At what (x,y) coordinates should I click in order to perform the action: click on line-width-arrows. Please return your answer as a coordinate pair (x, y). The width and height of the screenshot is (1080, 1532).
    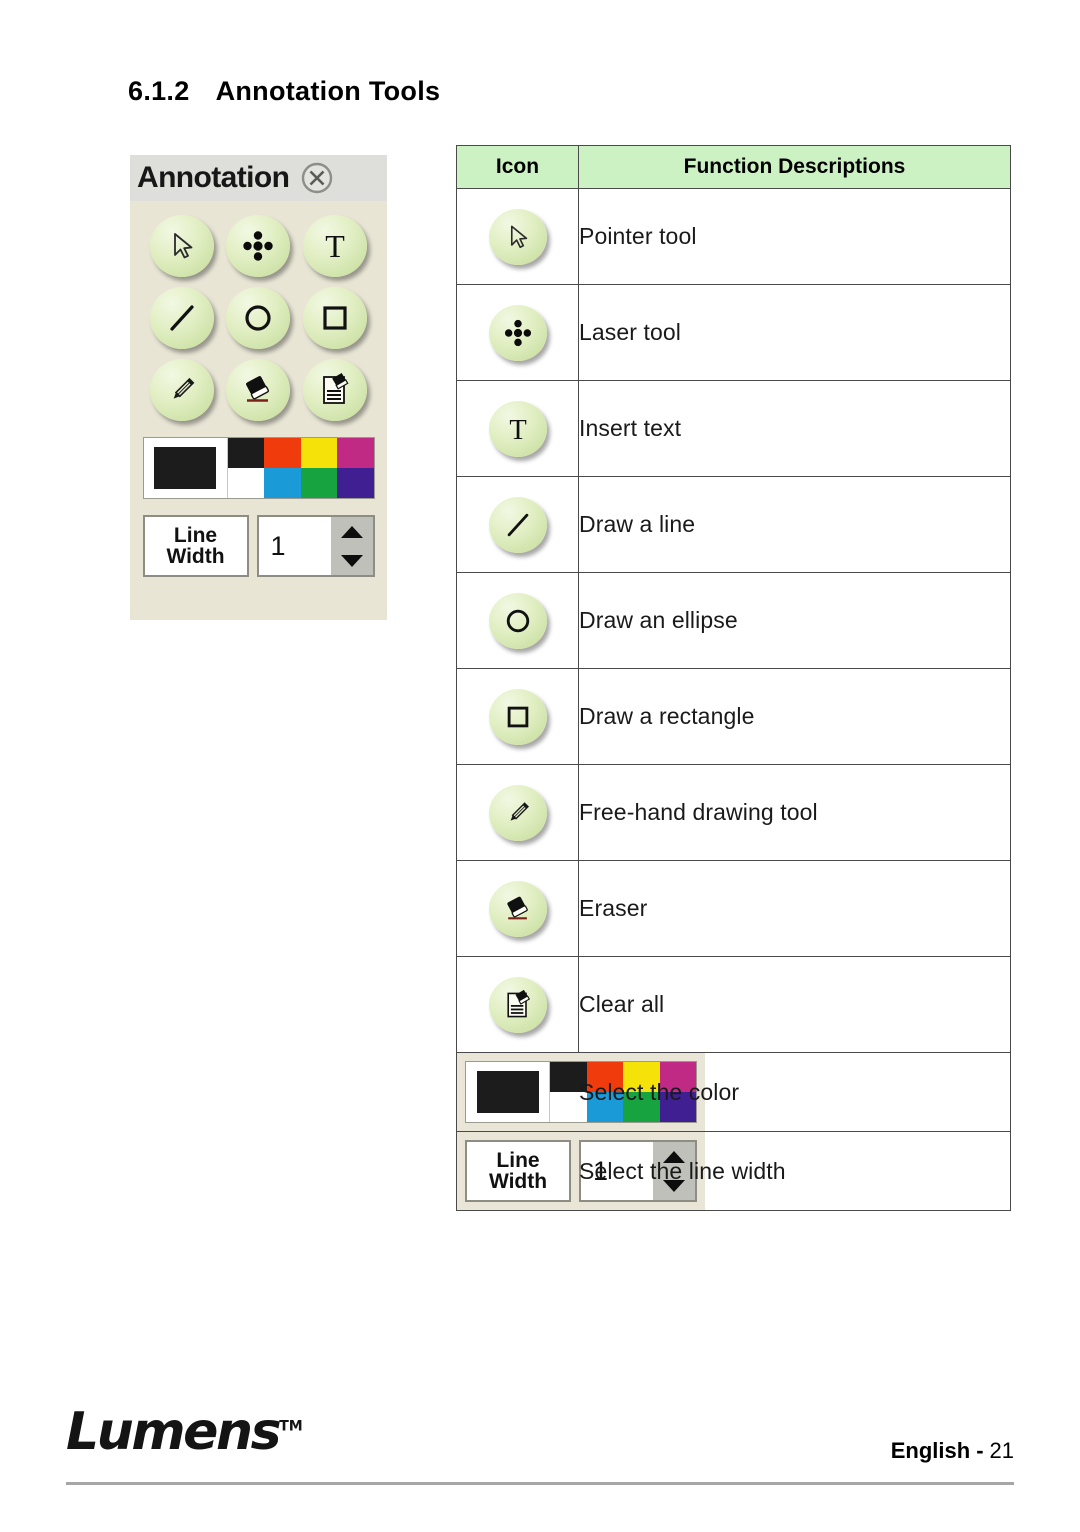
    Looking at the image, I should click on (351, 546).